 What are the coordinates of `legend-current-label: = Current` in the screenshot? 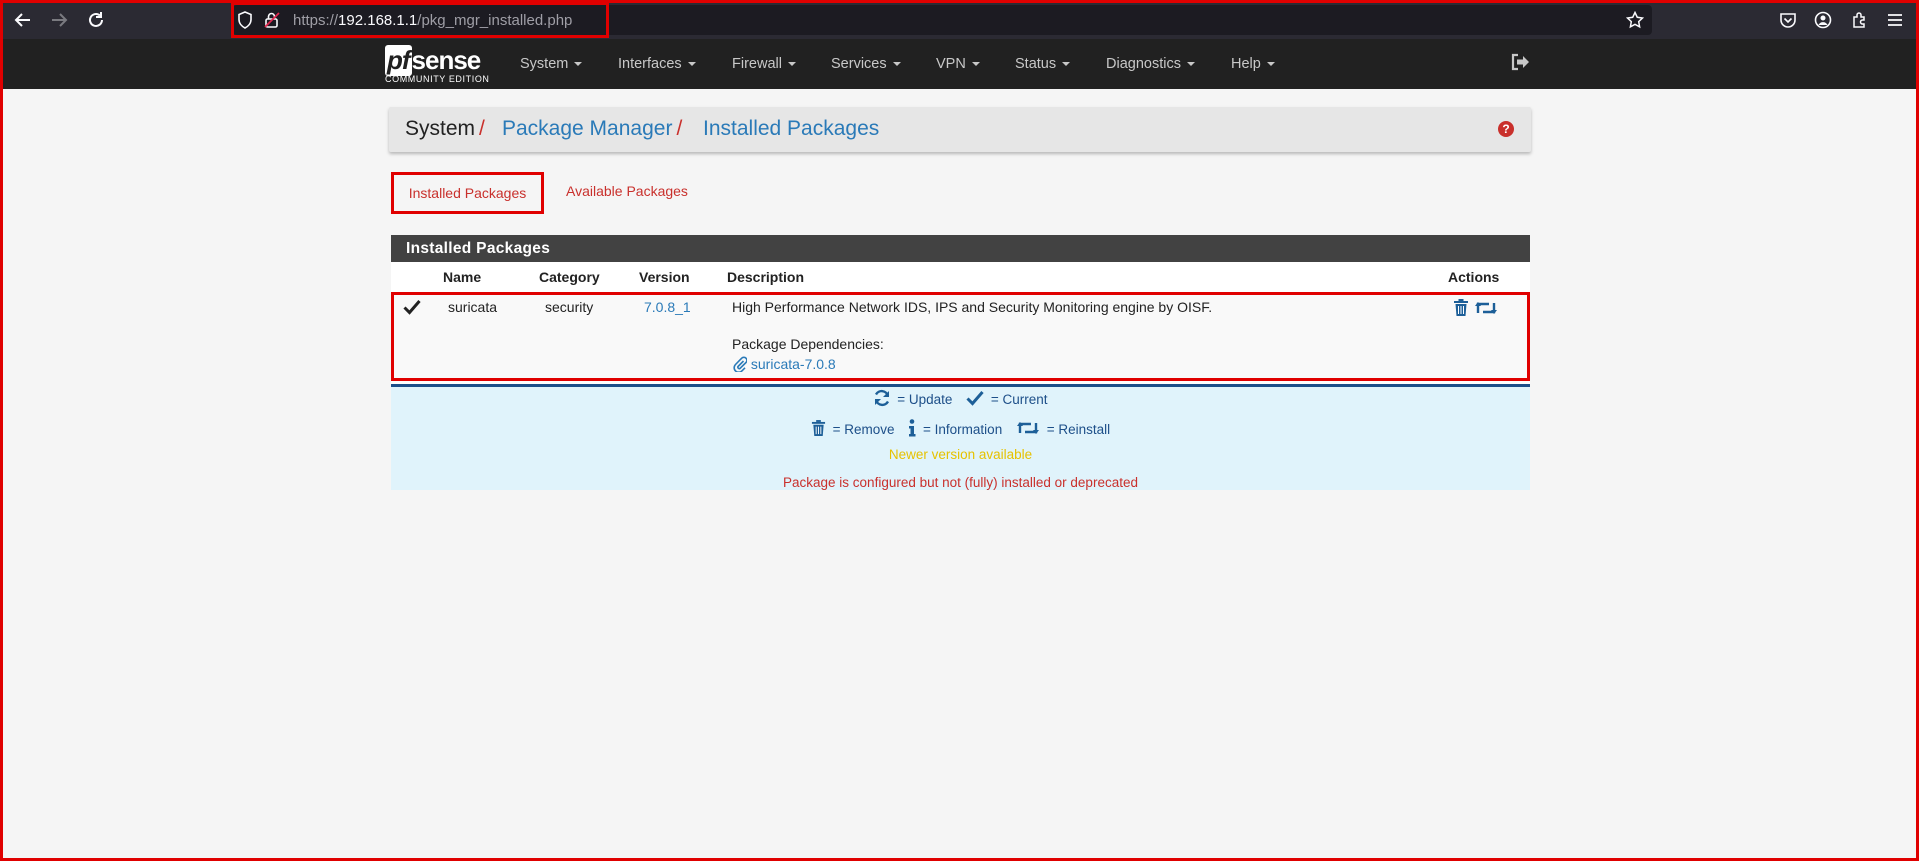 It's located at (1019, 399).